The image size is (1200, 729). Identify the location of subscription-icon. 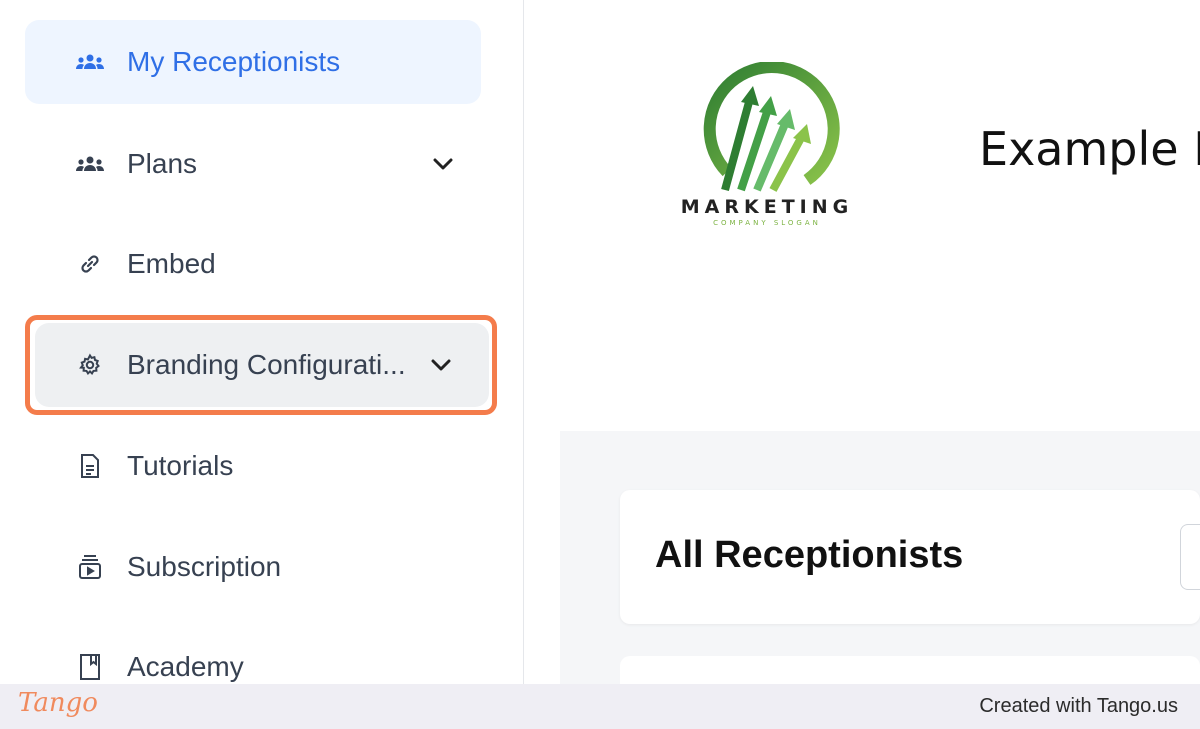
(90, 567).